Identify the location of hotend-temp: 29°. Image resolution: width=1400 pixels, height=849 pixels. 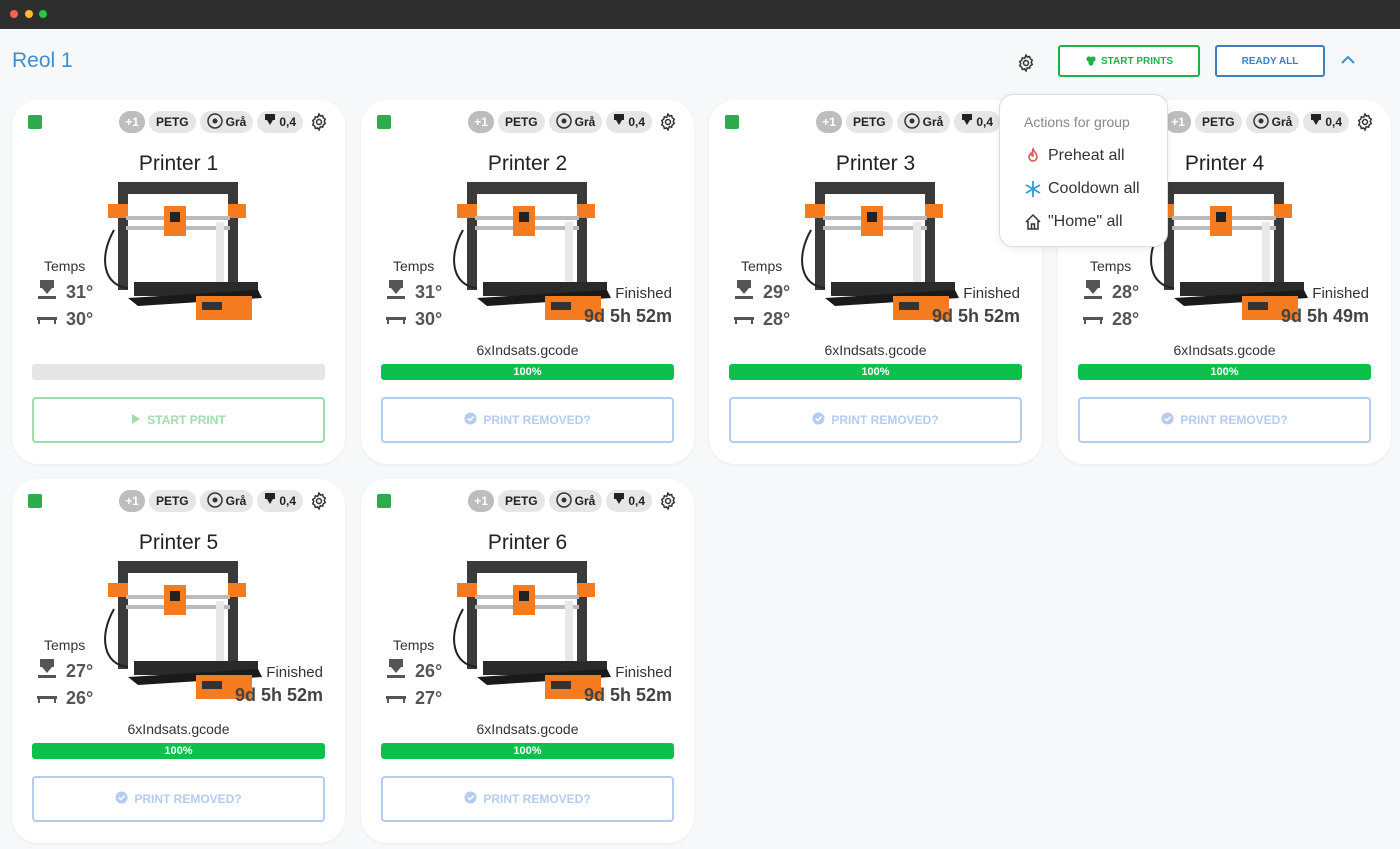
(761, 292).